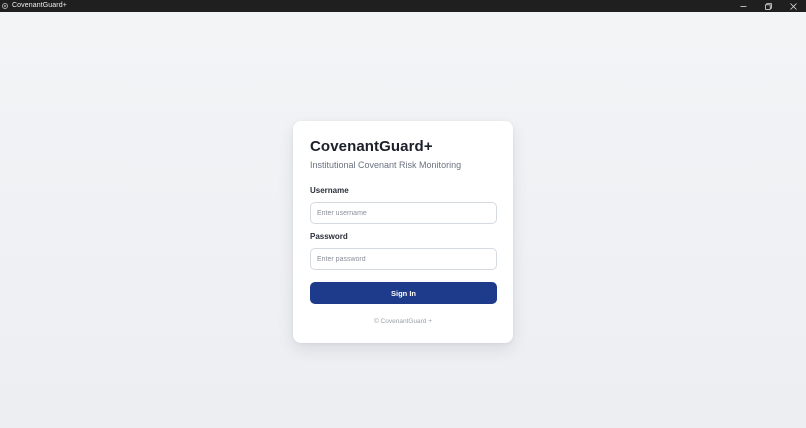 The width and height of the screenshot is (806, 428). What do you see at coordinates (403, 259) in the screenshot?
I see `password-input` at bounding box center [403, 259].